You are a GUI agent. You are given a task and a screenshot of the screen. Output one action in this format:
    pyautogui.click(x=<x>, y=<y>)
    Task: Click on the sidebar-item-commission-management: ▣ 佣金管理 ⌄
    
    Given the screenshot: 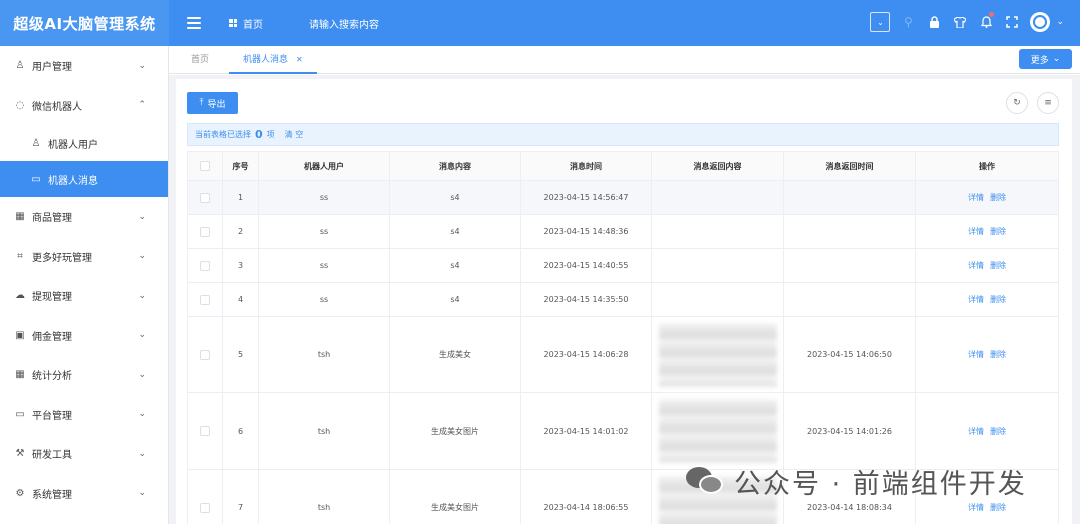 What is the action you would take?
    pyautogui.click(x=84, y=336)
    